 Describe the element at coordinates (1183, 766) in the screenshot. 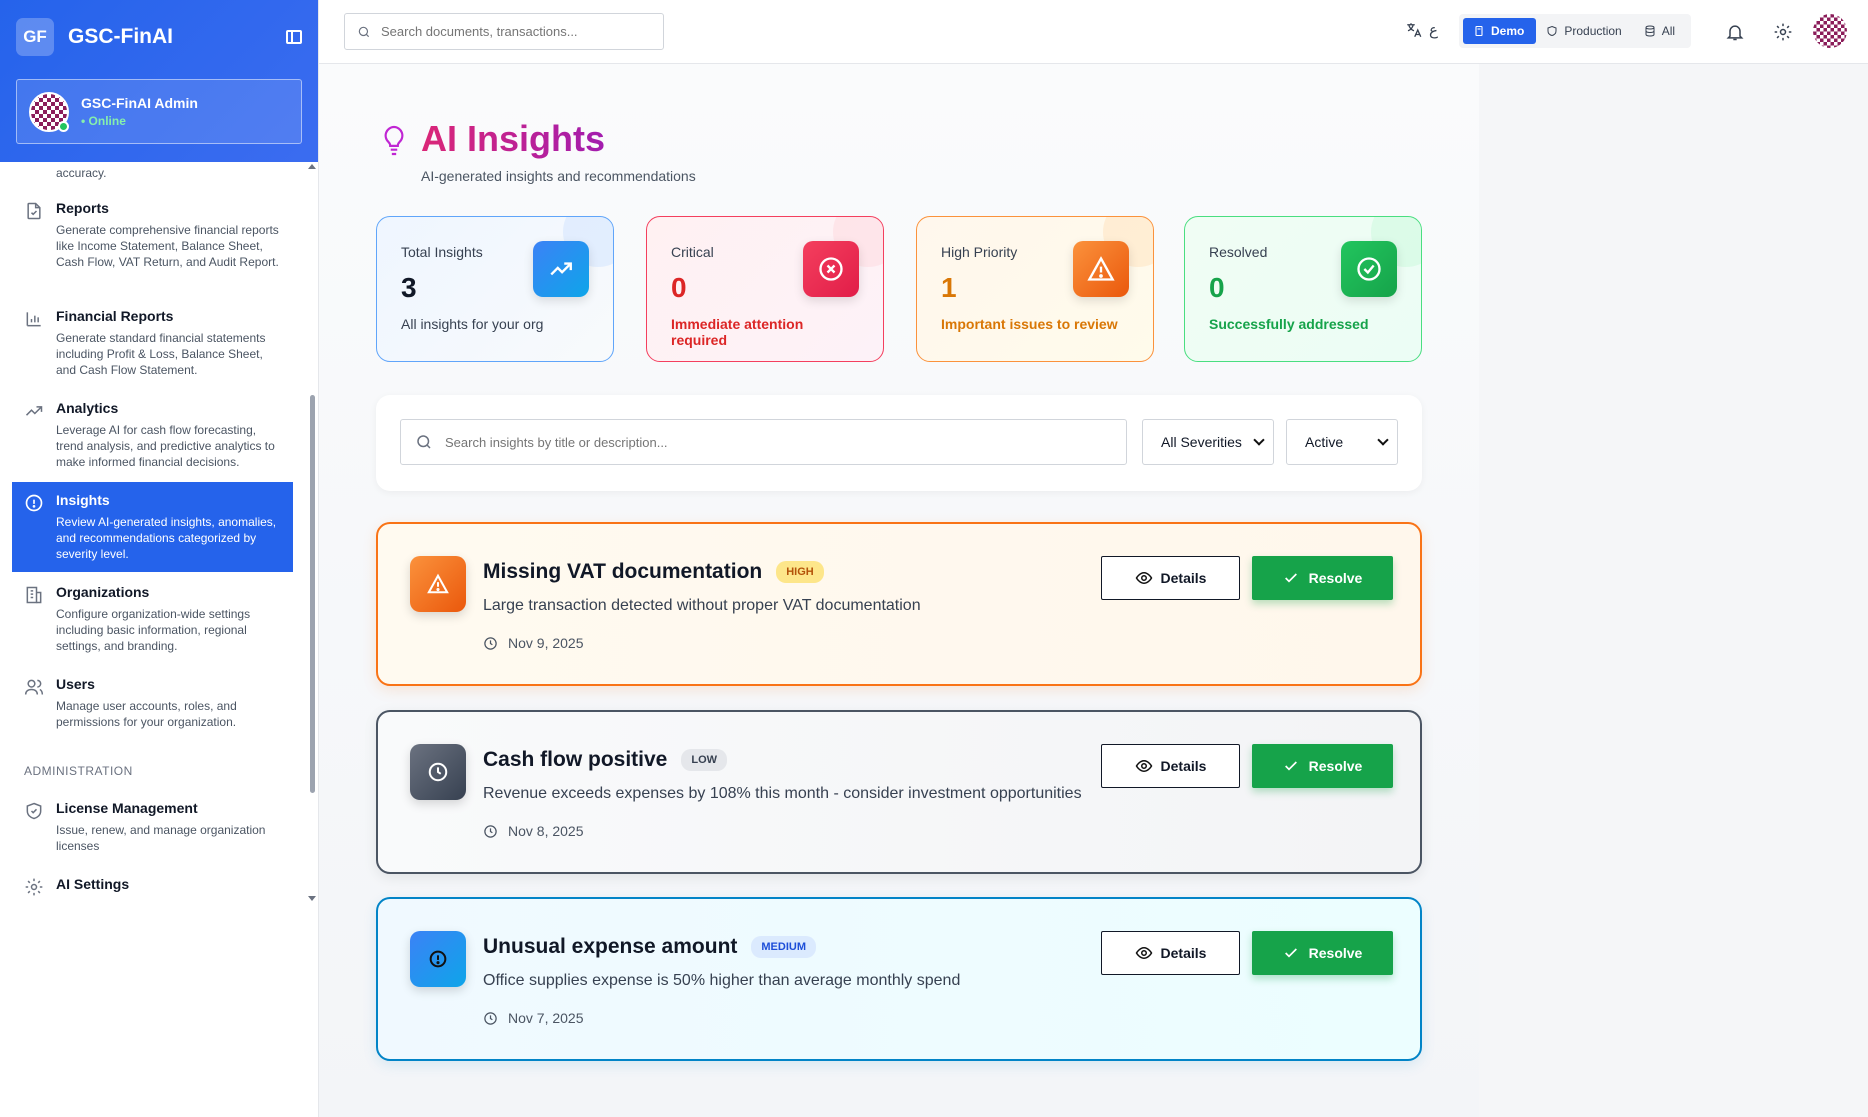

I see `details-label: Details` at that location.